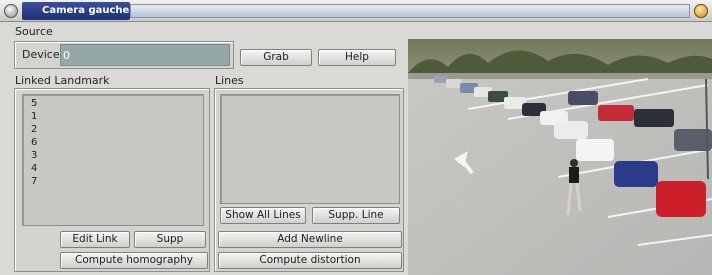 The image size is (712, 275). I want to click on edit-link-button: Edit Link, so click(95, 239).